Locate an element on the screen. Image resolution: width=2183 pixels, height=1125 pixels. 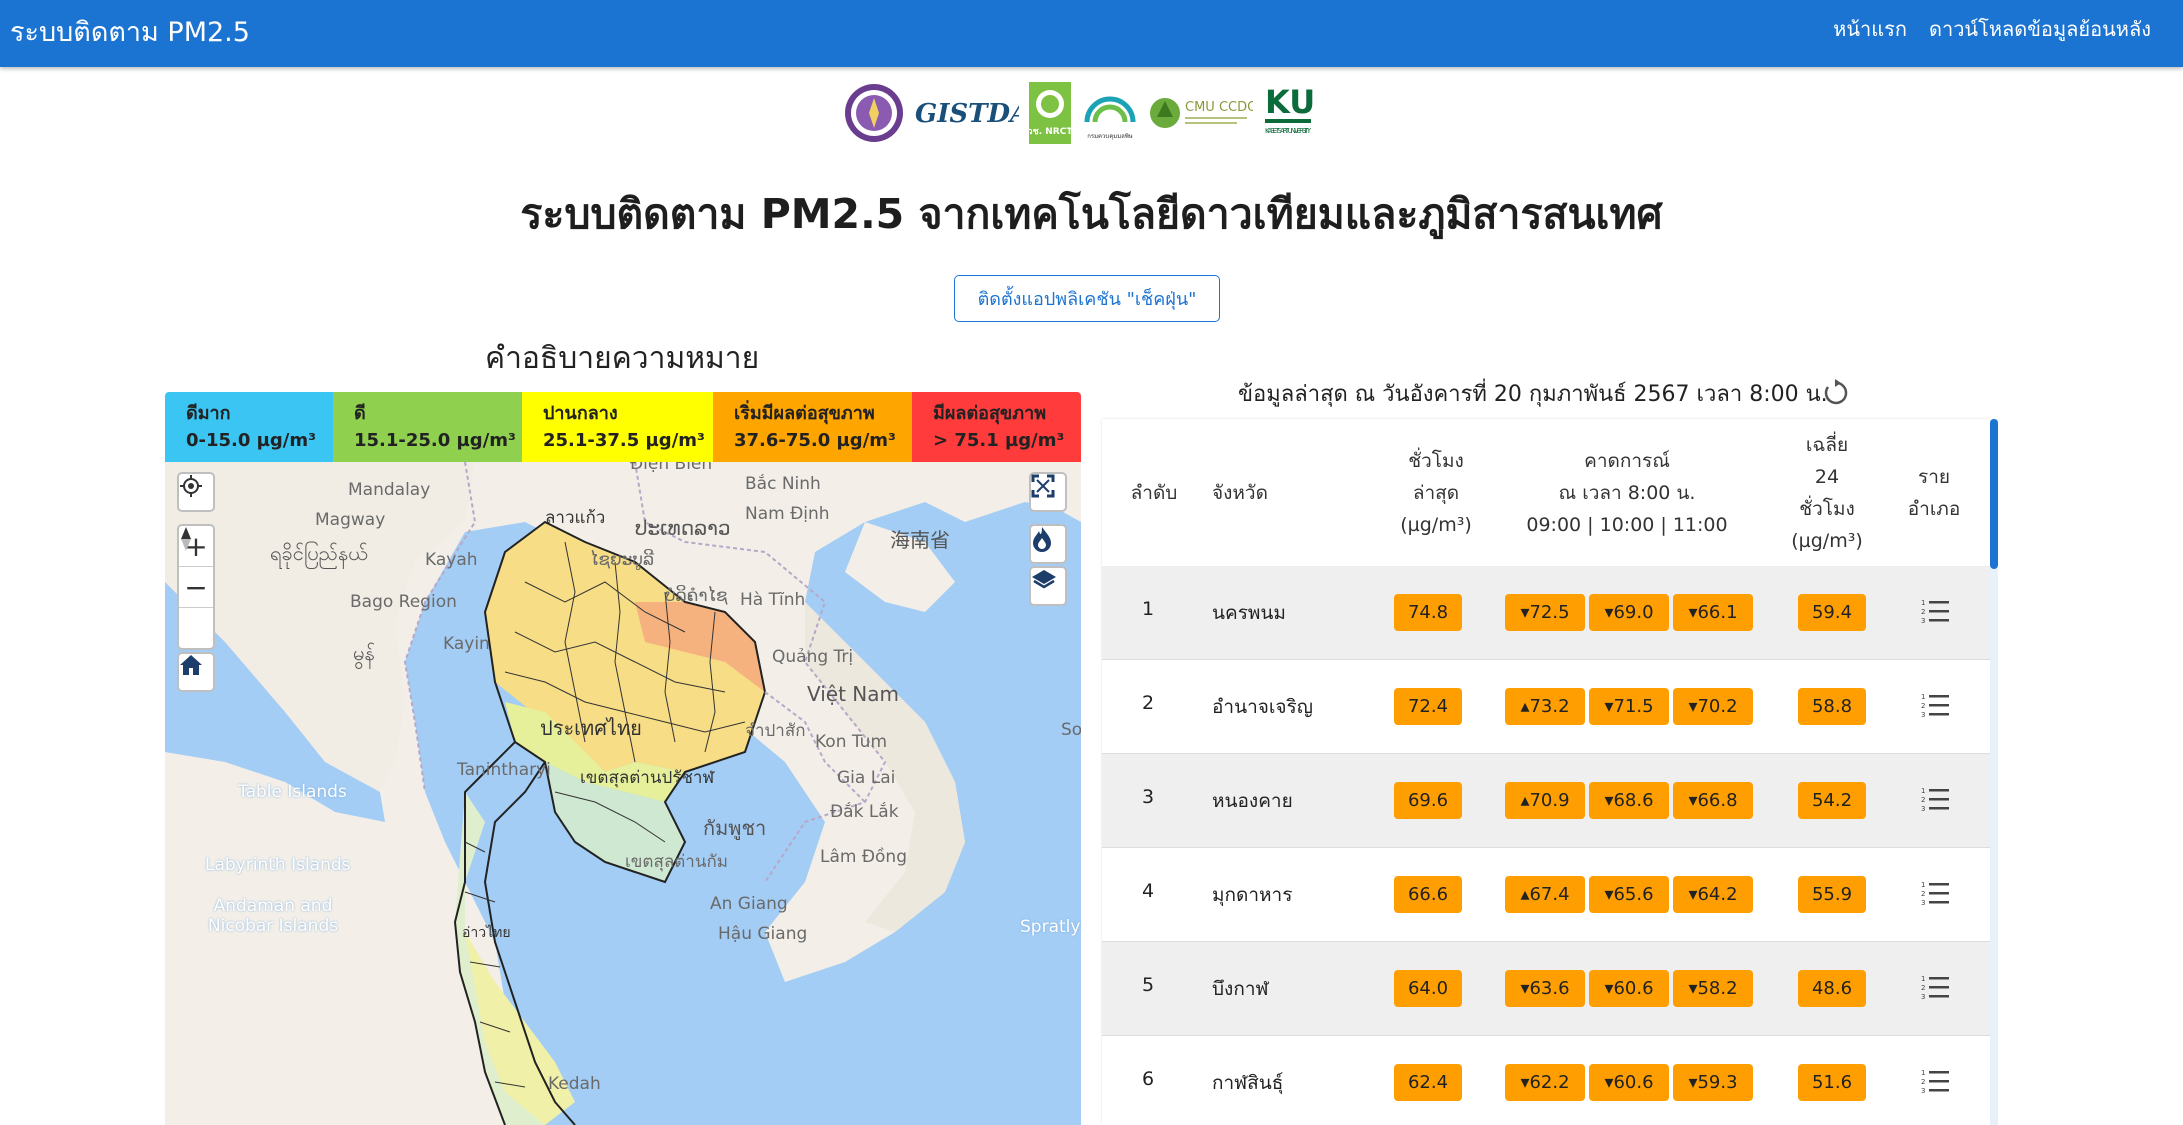
compass-button is located at coordinates (196, 587).